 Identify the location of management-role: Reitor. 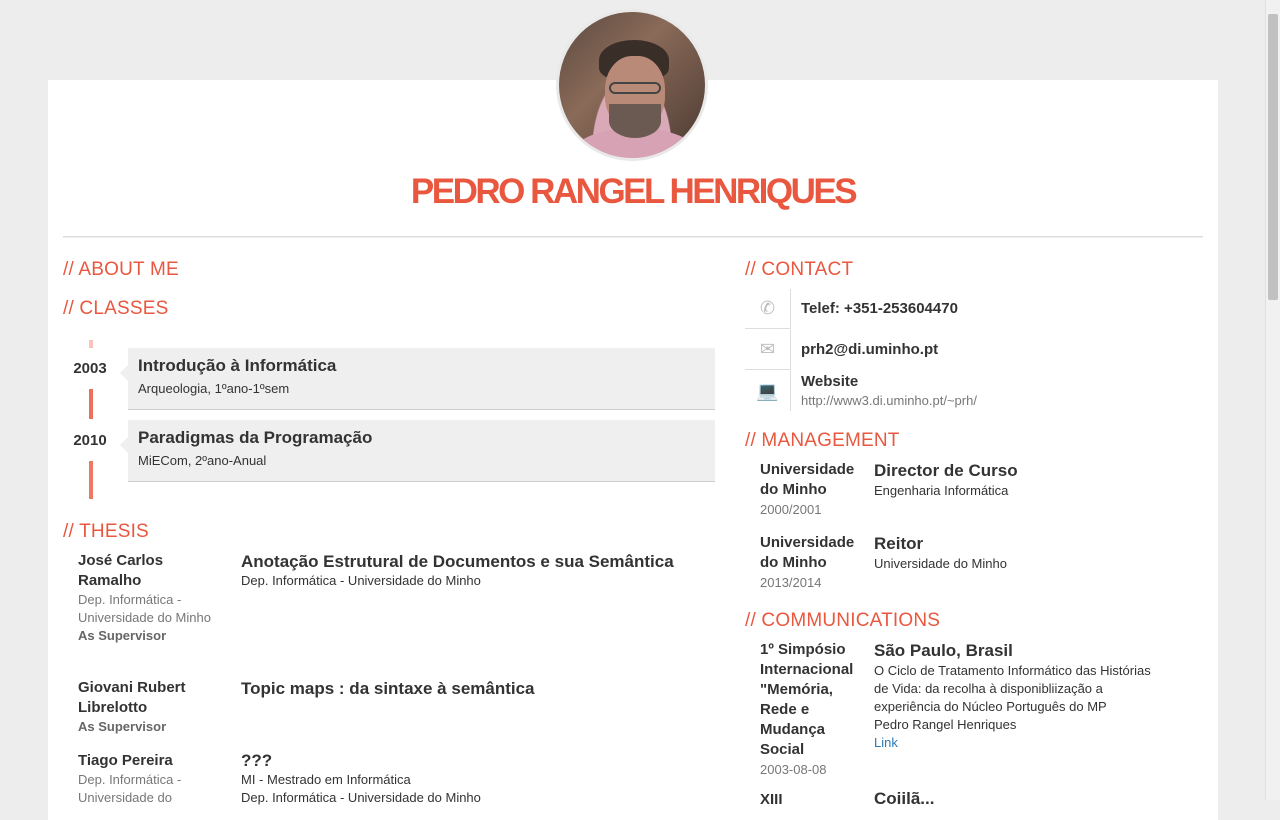
(899, 543).